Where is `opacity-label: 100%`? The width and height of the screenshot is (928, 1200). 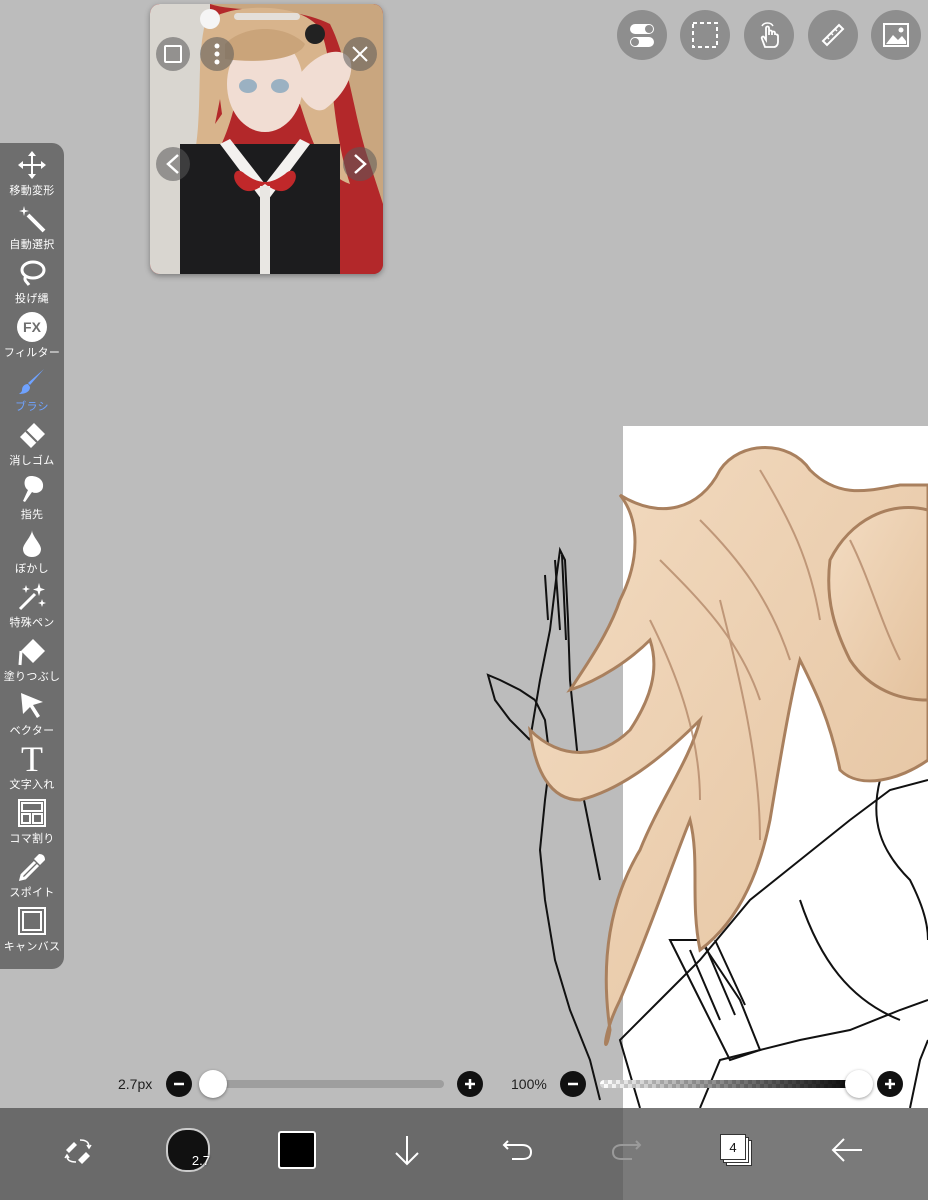 opacity-label: 100% is located at coordinates (529, 1084).